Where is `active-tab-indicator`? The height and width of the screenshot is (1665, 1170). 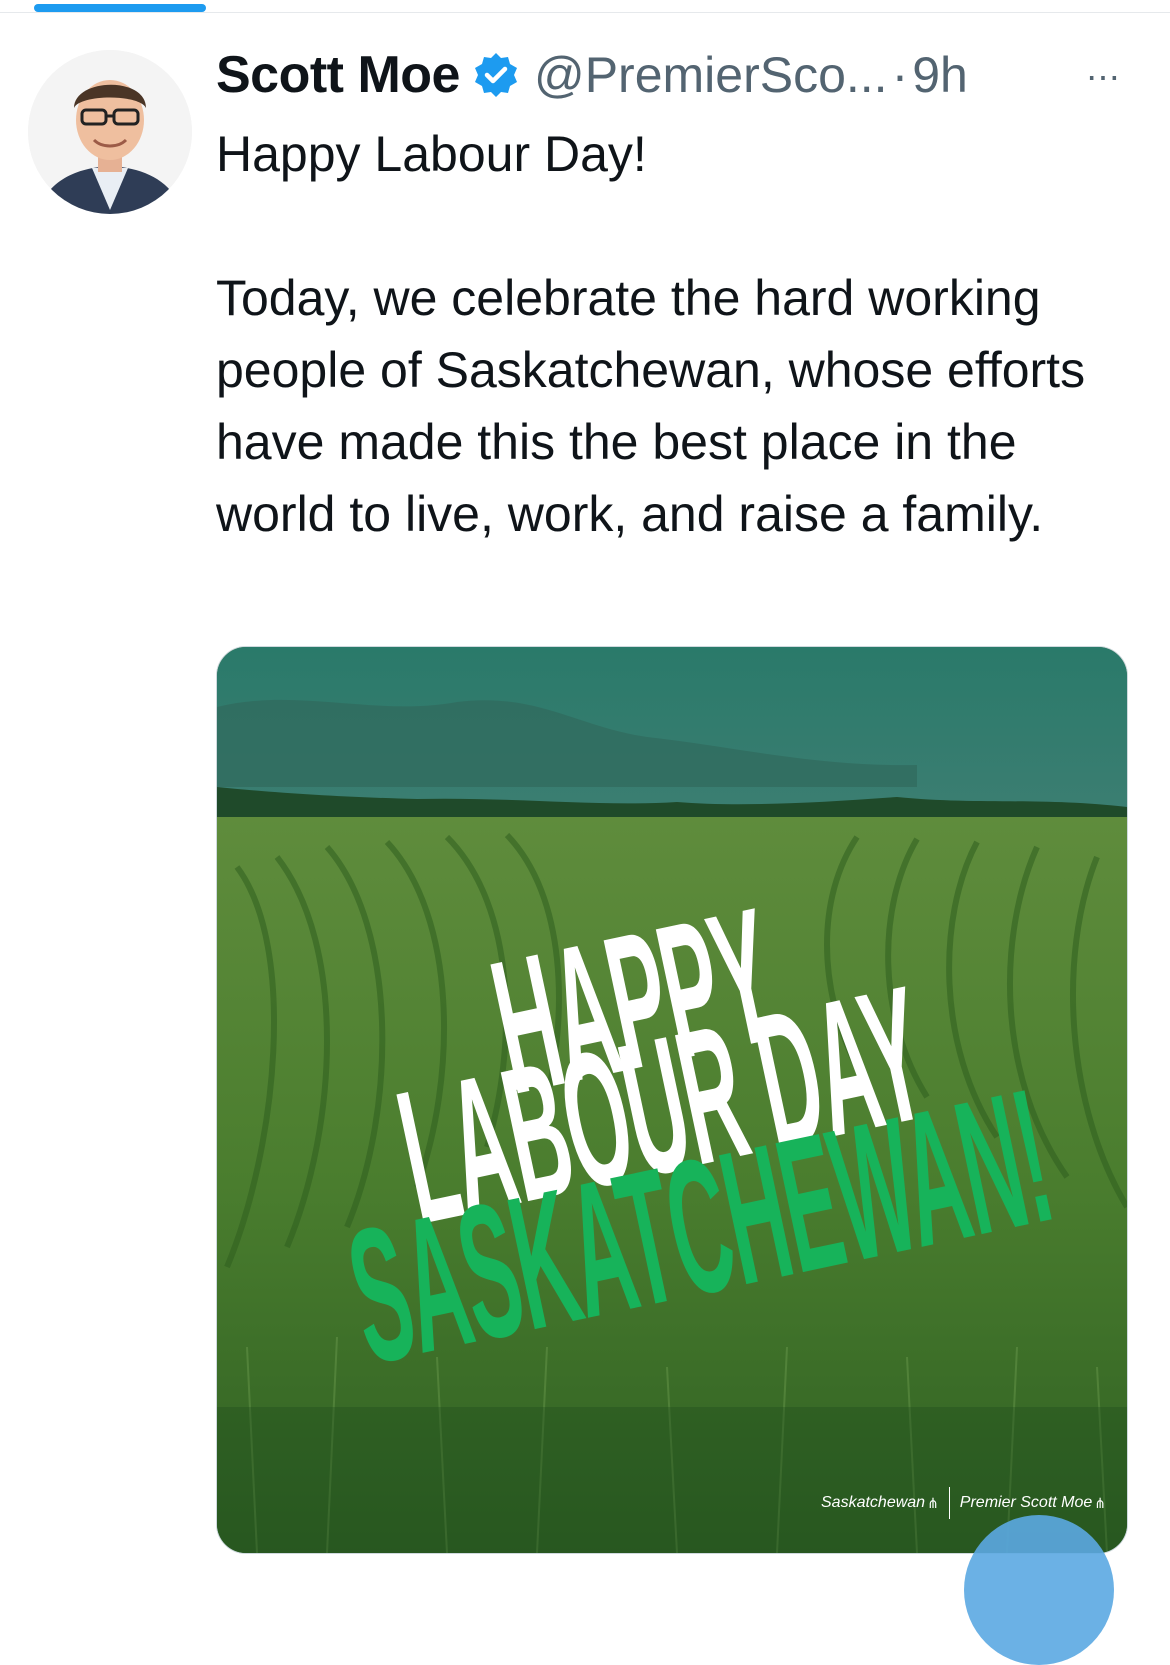 active-tab-indicator is located at coordinates (120, 8).